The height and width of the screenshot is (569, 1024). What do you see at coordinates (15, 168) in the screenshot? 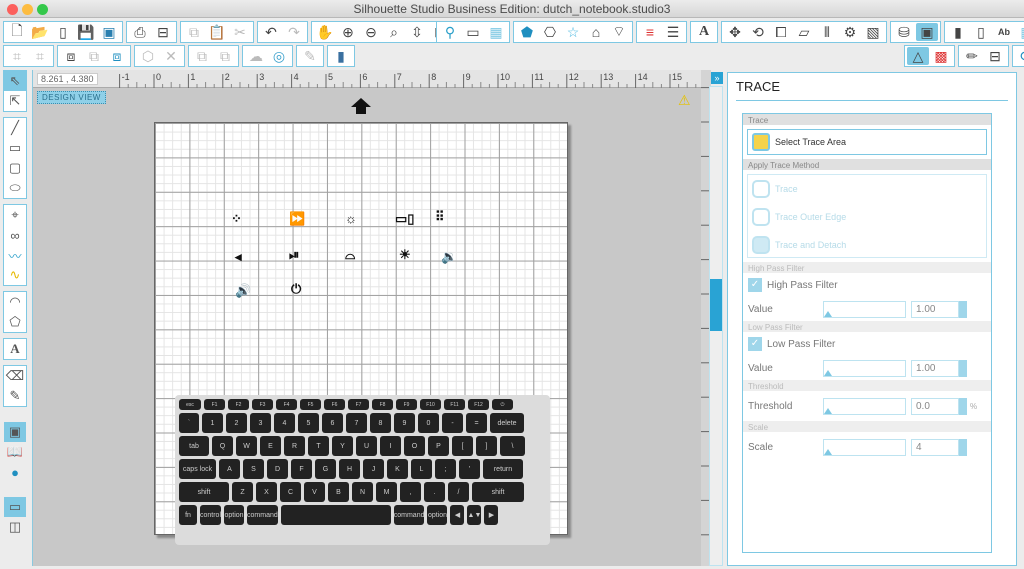
I see `rounded-rectangle-tool-icon: ▢` at bounding box center [15, 168].